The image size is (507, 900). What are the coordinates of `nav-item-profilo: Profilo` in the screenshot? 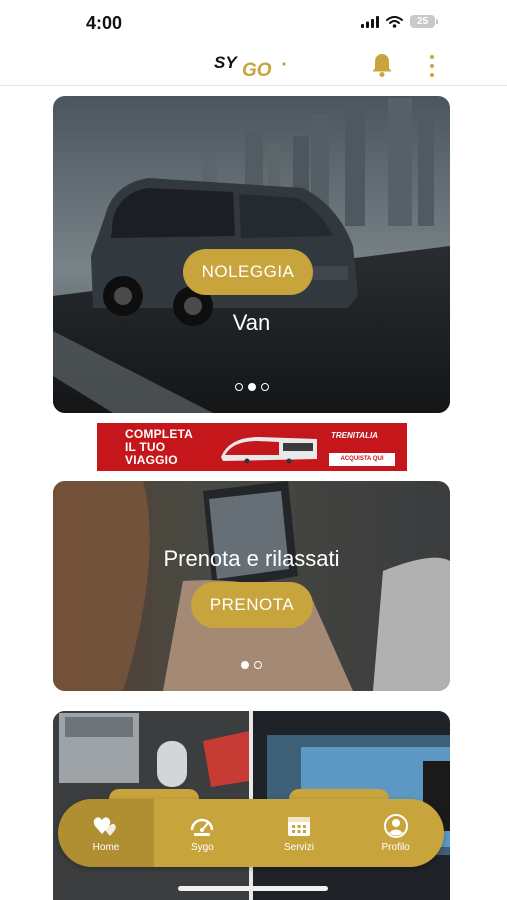 It's located at (395, 833).